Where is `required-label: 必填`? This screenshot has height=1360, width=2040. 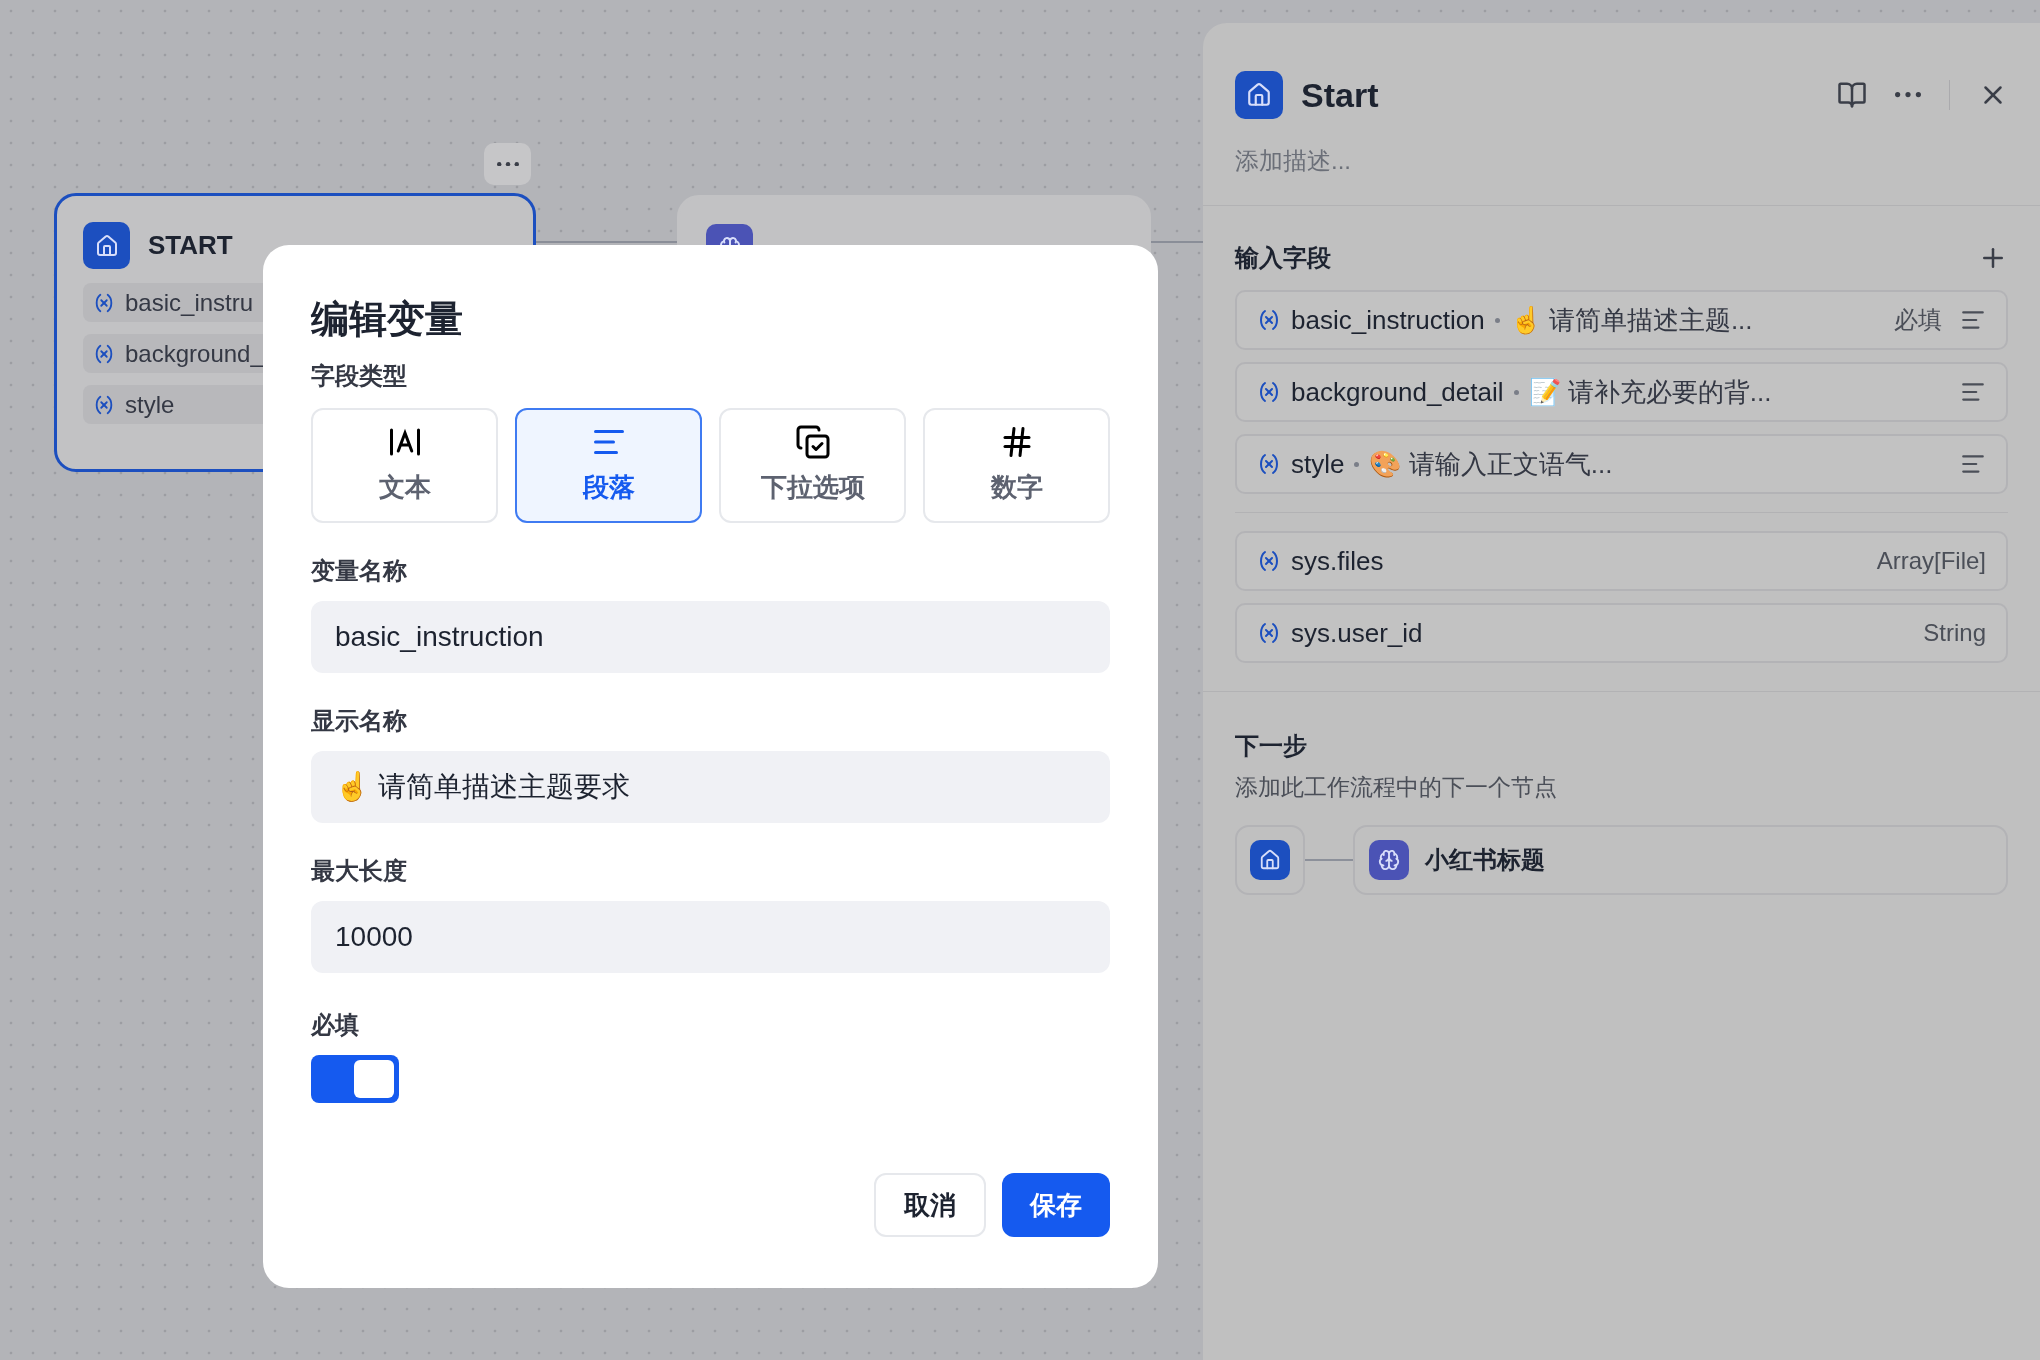 required-label: 必填 is located at coordinates (1918, 320).